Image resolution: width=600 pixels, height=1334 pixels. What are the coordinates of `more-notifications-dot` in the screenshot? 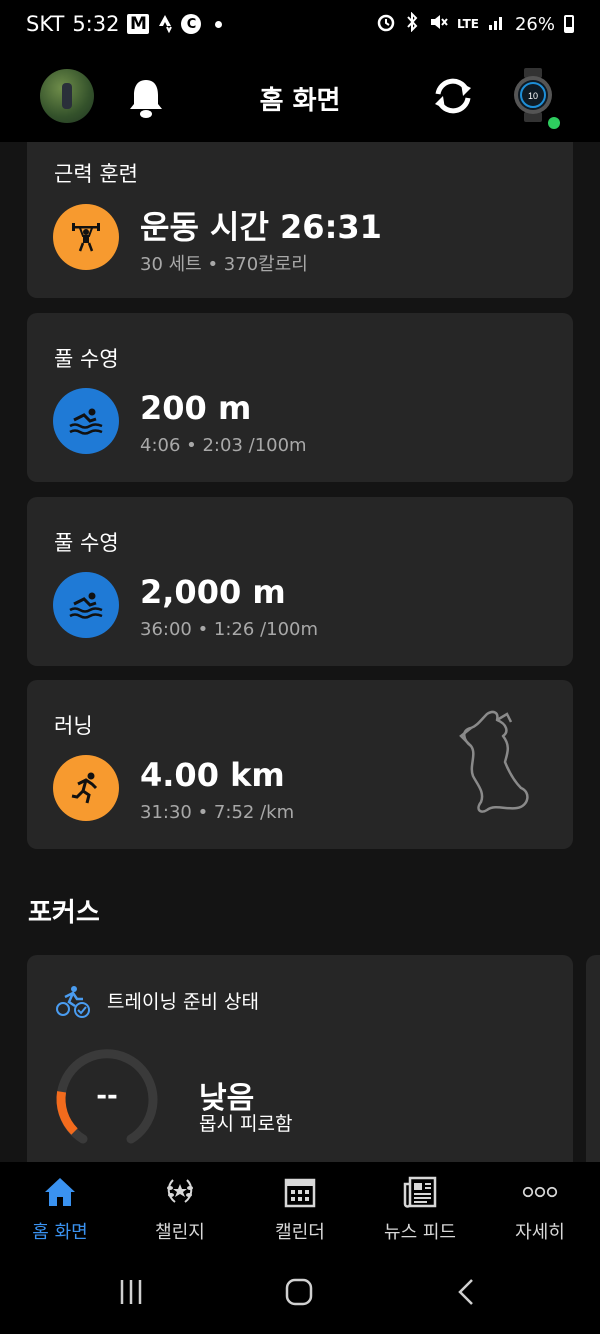 It's located at (219, 24).